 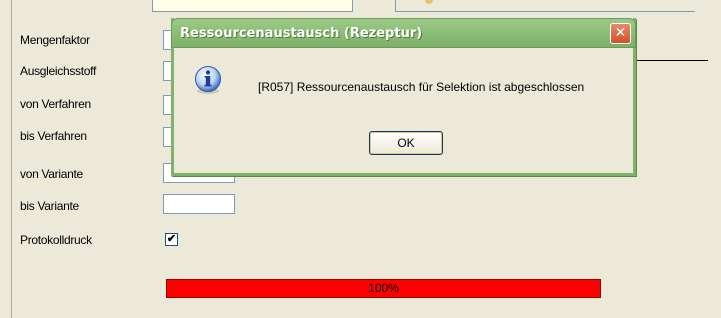 I want to click on close-button: ✕, so click(x=620, y=33).